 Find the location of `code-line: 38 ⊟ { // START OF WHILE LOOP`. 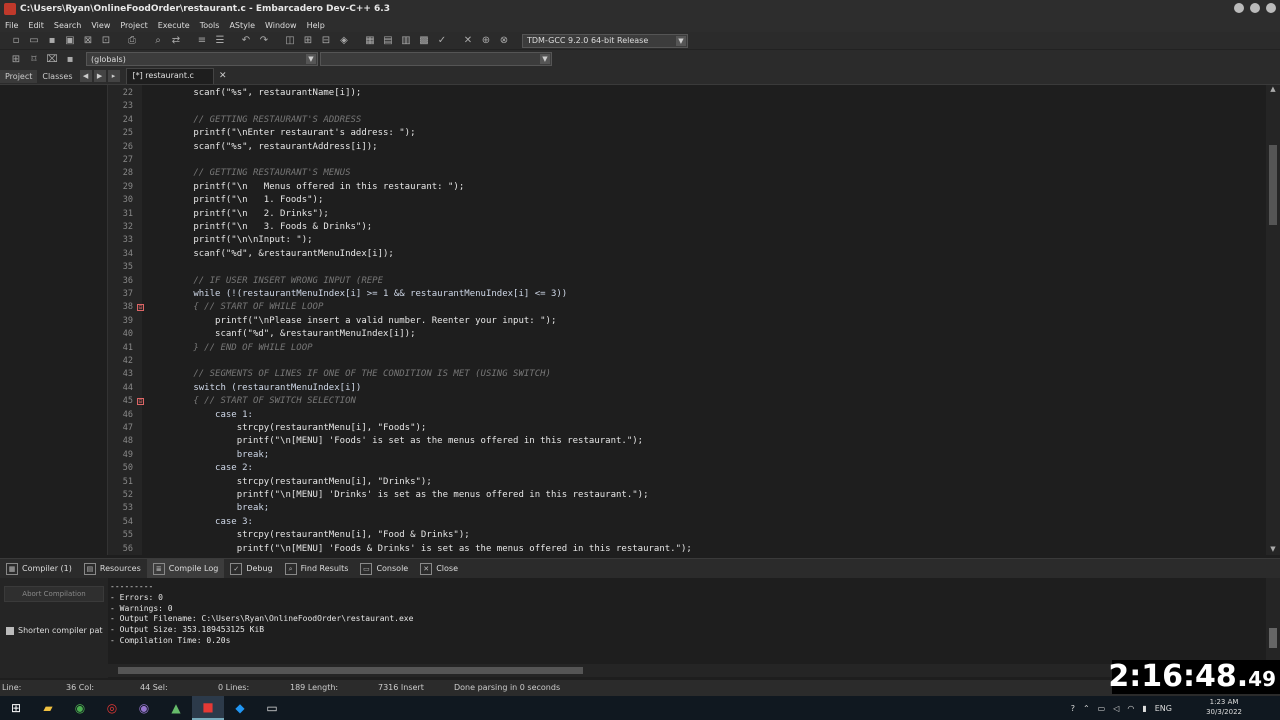

code-line: 38 ⊟ { // START OF WHILE LOOP is located at coordinates (687, 307).